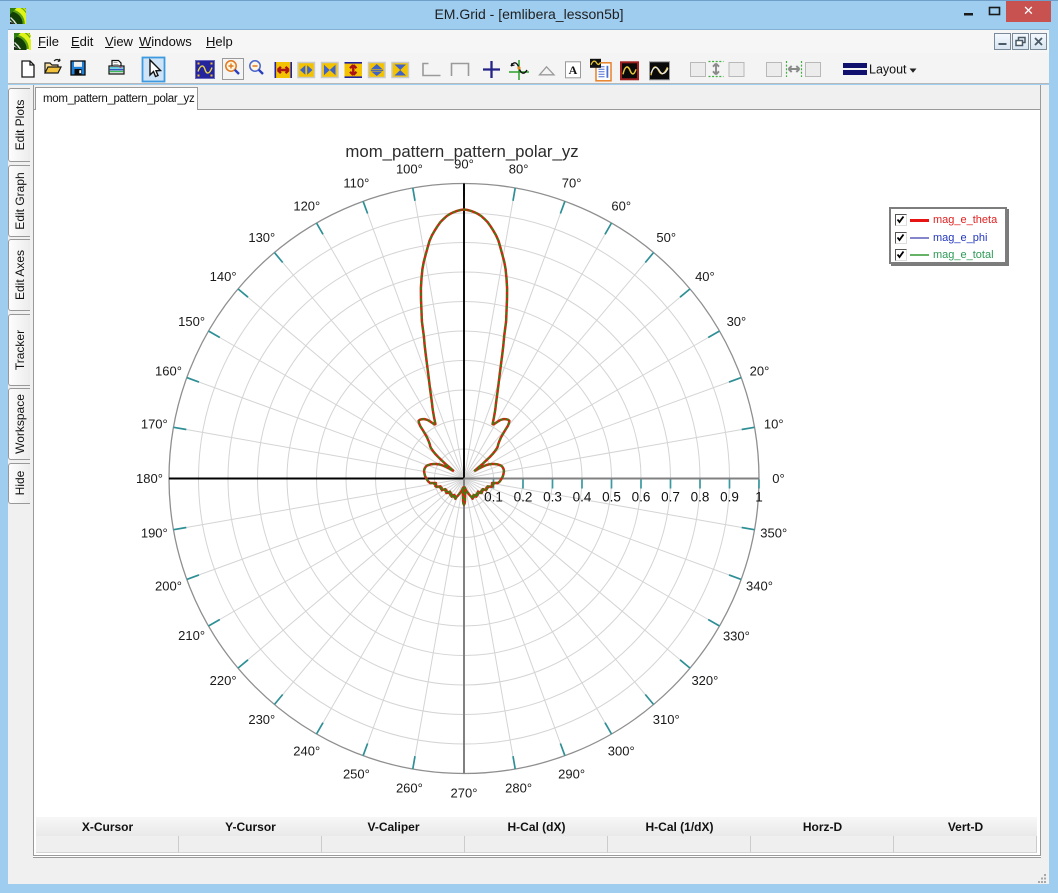  I want to click on svg-text: 30°, so click(737, 321).